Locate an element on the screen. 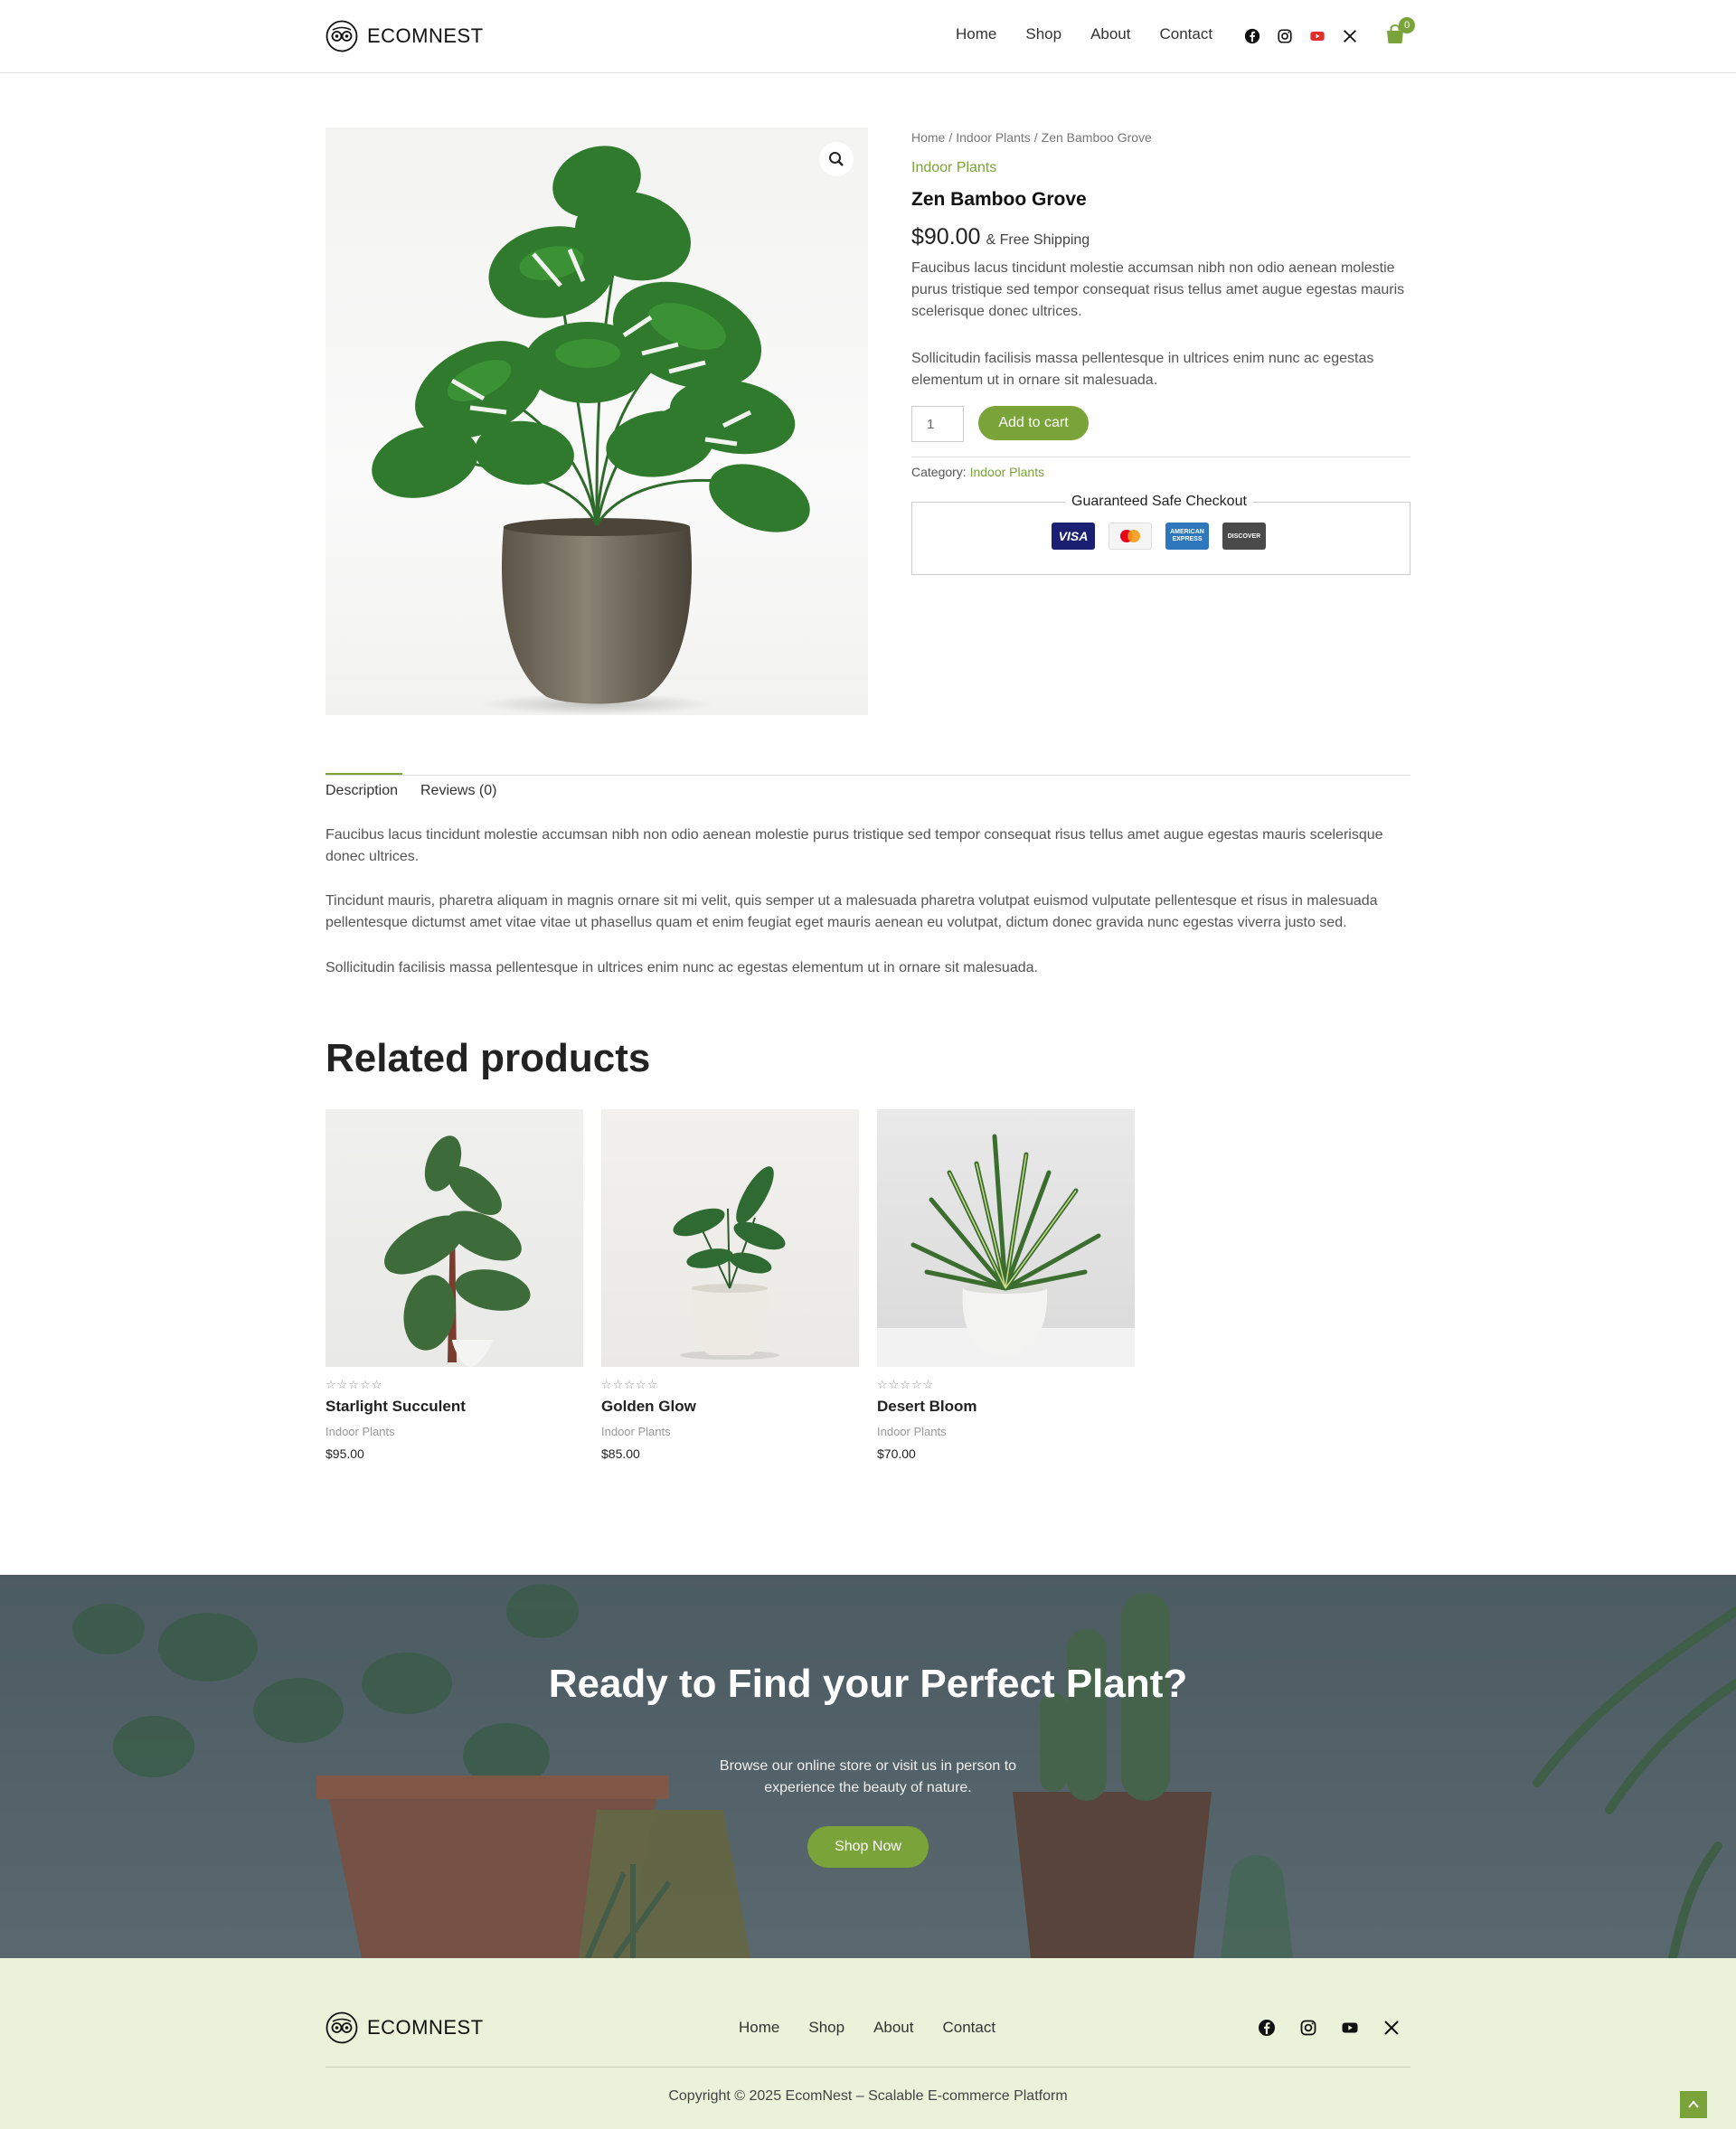 The image size is (1736, 2129). product-meta: Category: Indoor Plants is located at coordinates (978, 472).